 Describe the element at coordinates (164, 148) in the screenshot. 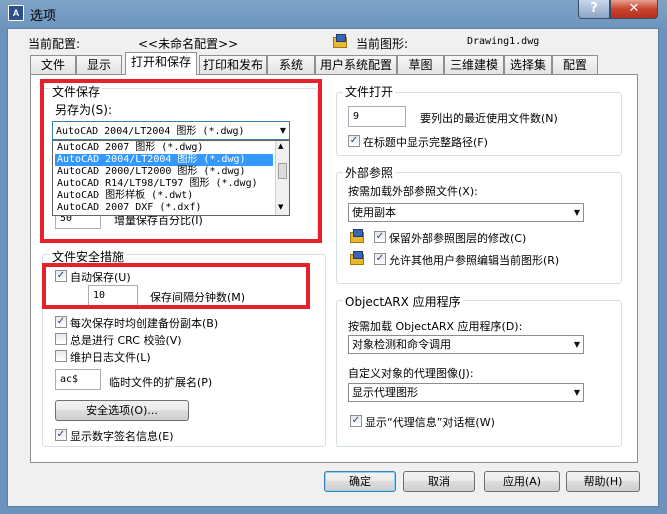

I see `dropdown-option: AutoCAD 2007 图形 (*.dwg)` at that location.